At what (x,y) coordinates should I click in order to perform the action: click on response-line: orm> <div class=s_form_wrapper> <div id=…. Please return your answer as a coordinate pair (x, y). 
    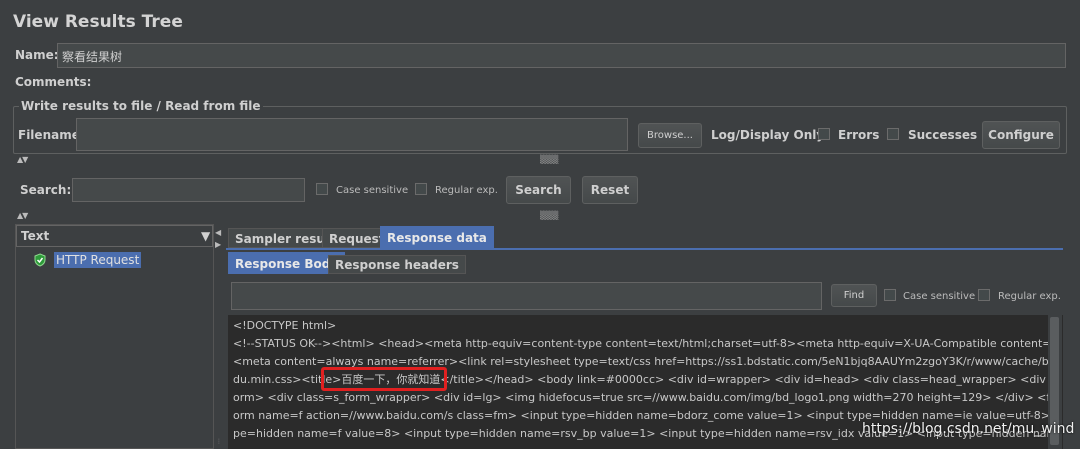
    Looking at the image, I should click on (640, 397).